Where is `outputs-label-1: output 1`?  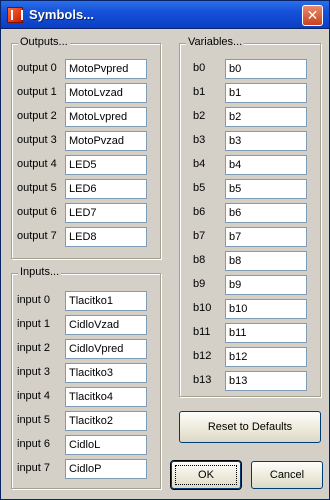
outputs-label-1: output 1 is located at coordinates (37, 92).